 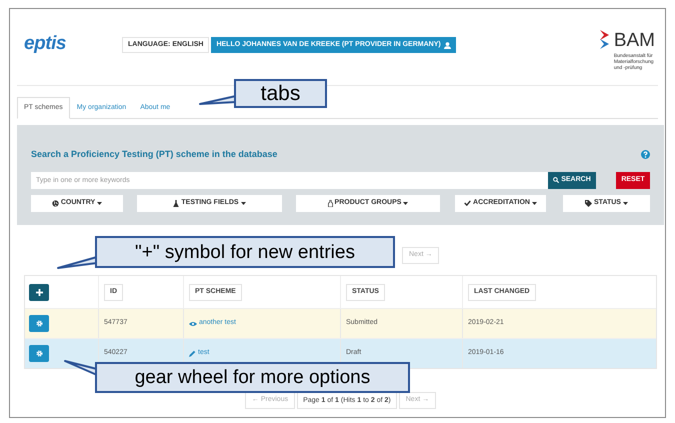 I want to click on bottle-icon, so click(x=330, y=203).